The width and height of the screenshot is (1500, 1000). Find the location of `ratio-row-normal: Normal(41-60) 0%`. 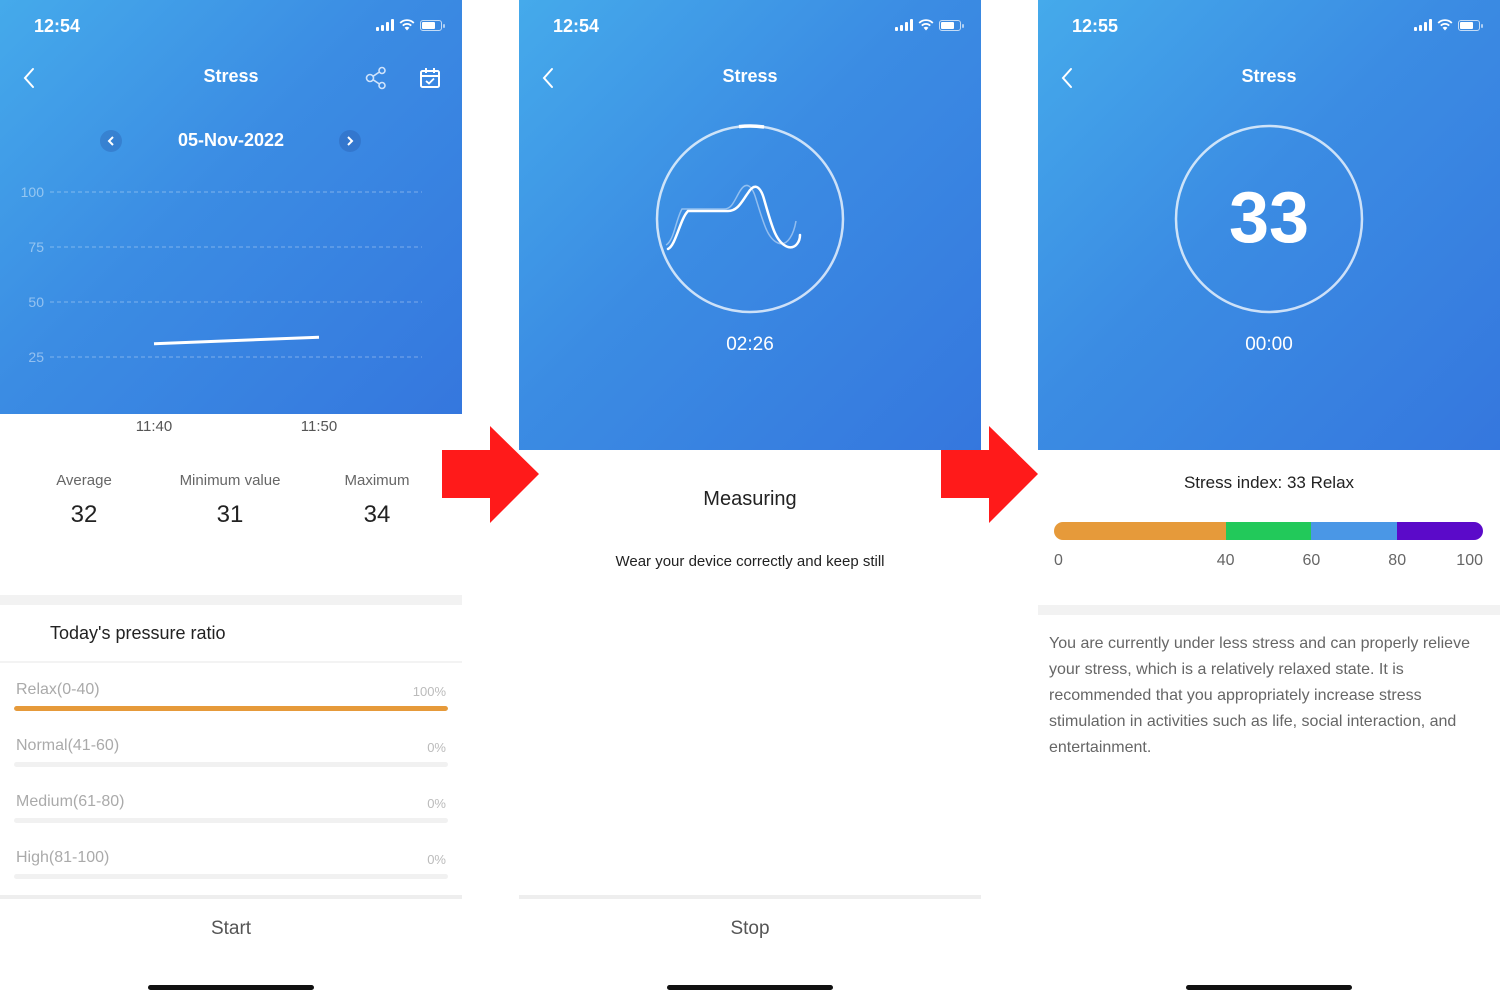

ratio-row-normal: Normal(41-60) 0% is located at coordinates (231, 757).